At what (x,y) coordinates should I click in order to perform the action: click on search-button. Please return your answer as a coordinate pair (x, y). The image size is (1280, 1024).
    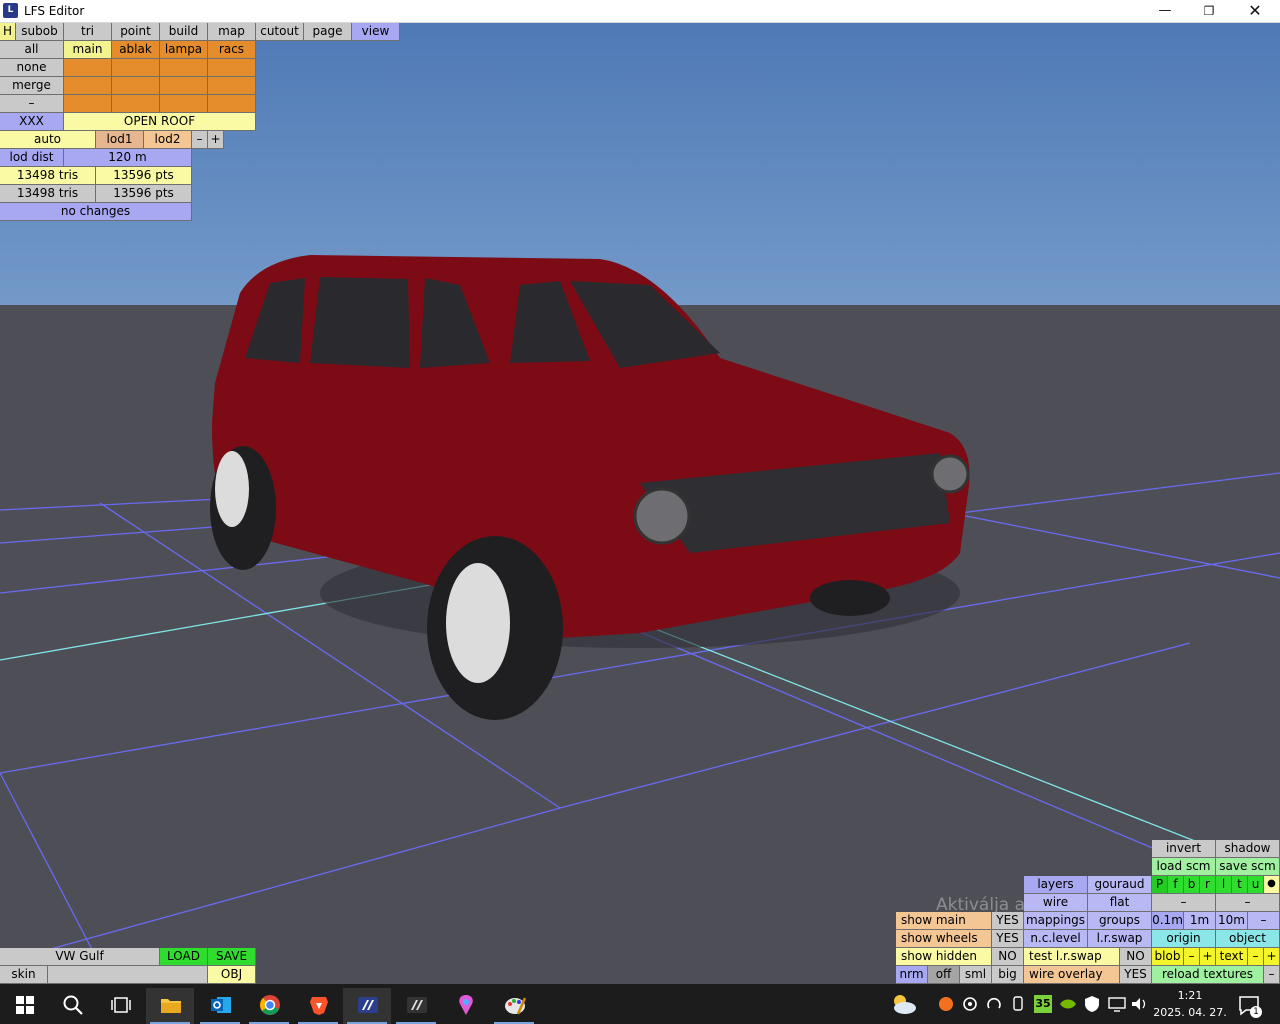
    Looking at the image, I should click on (72, 1006).